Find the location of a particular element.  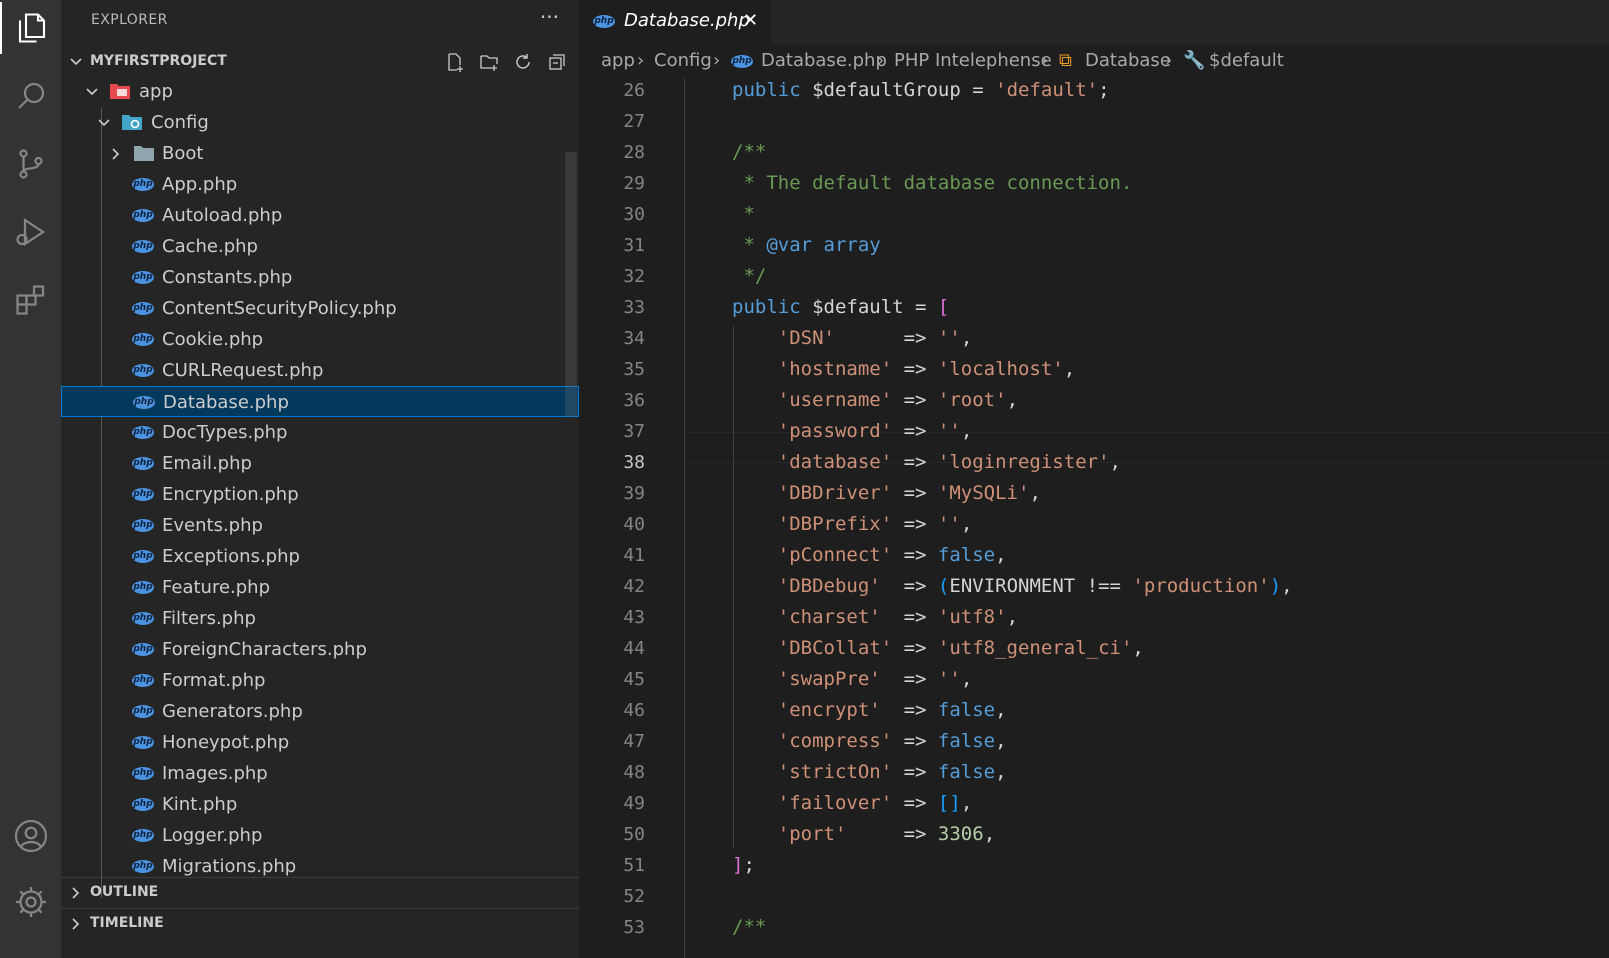

code-line: public $default = [ is located at coordinates (840, 307).